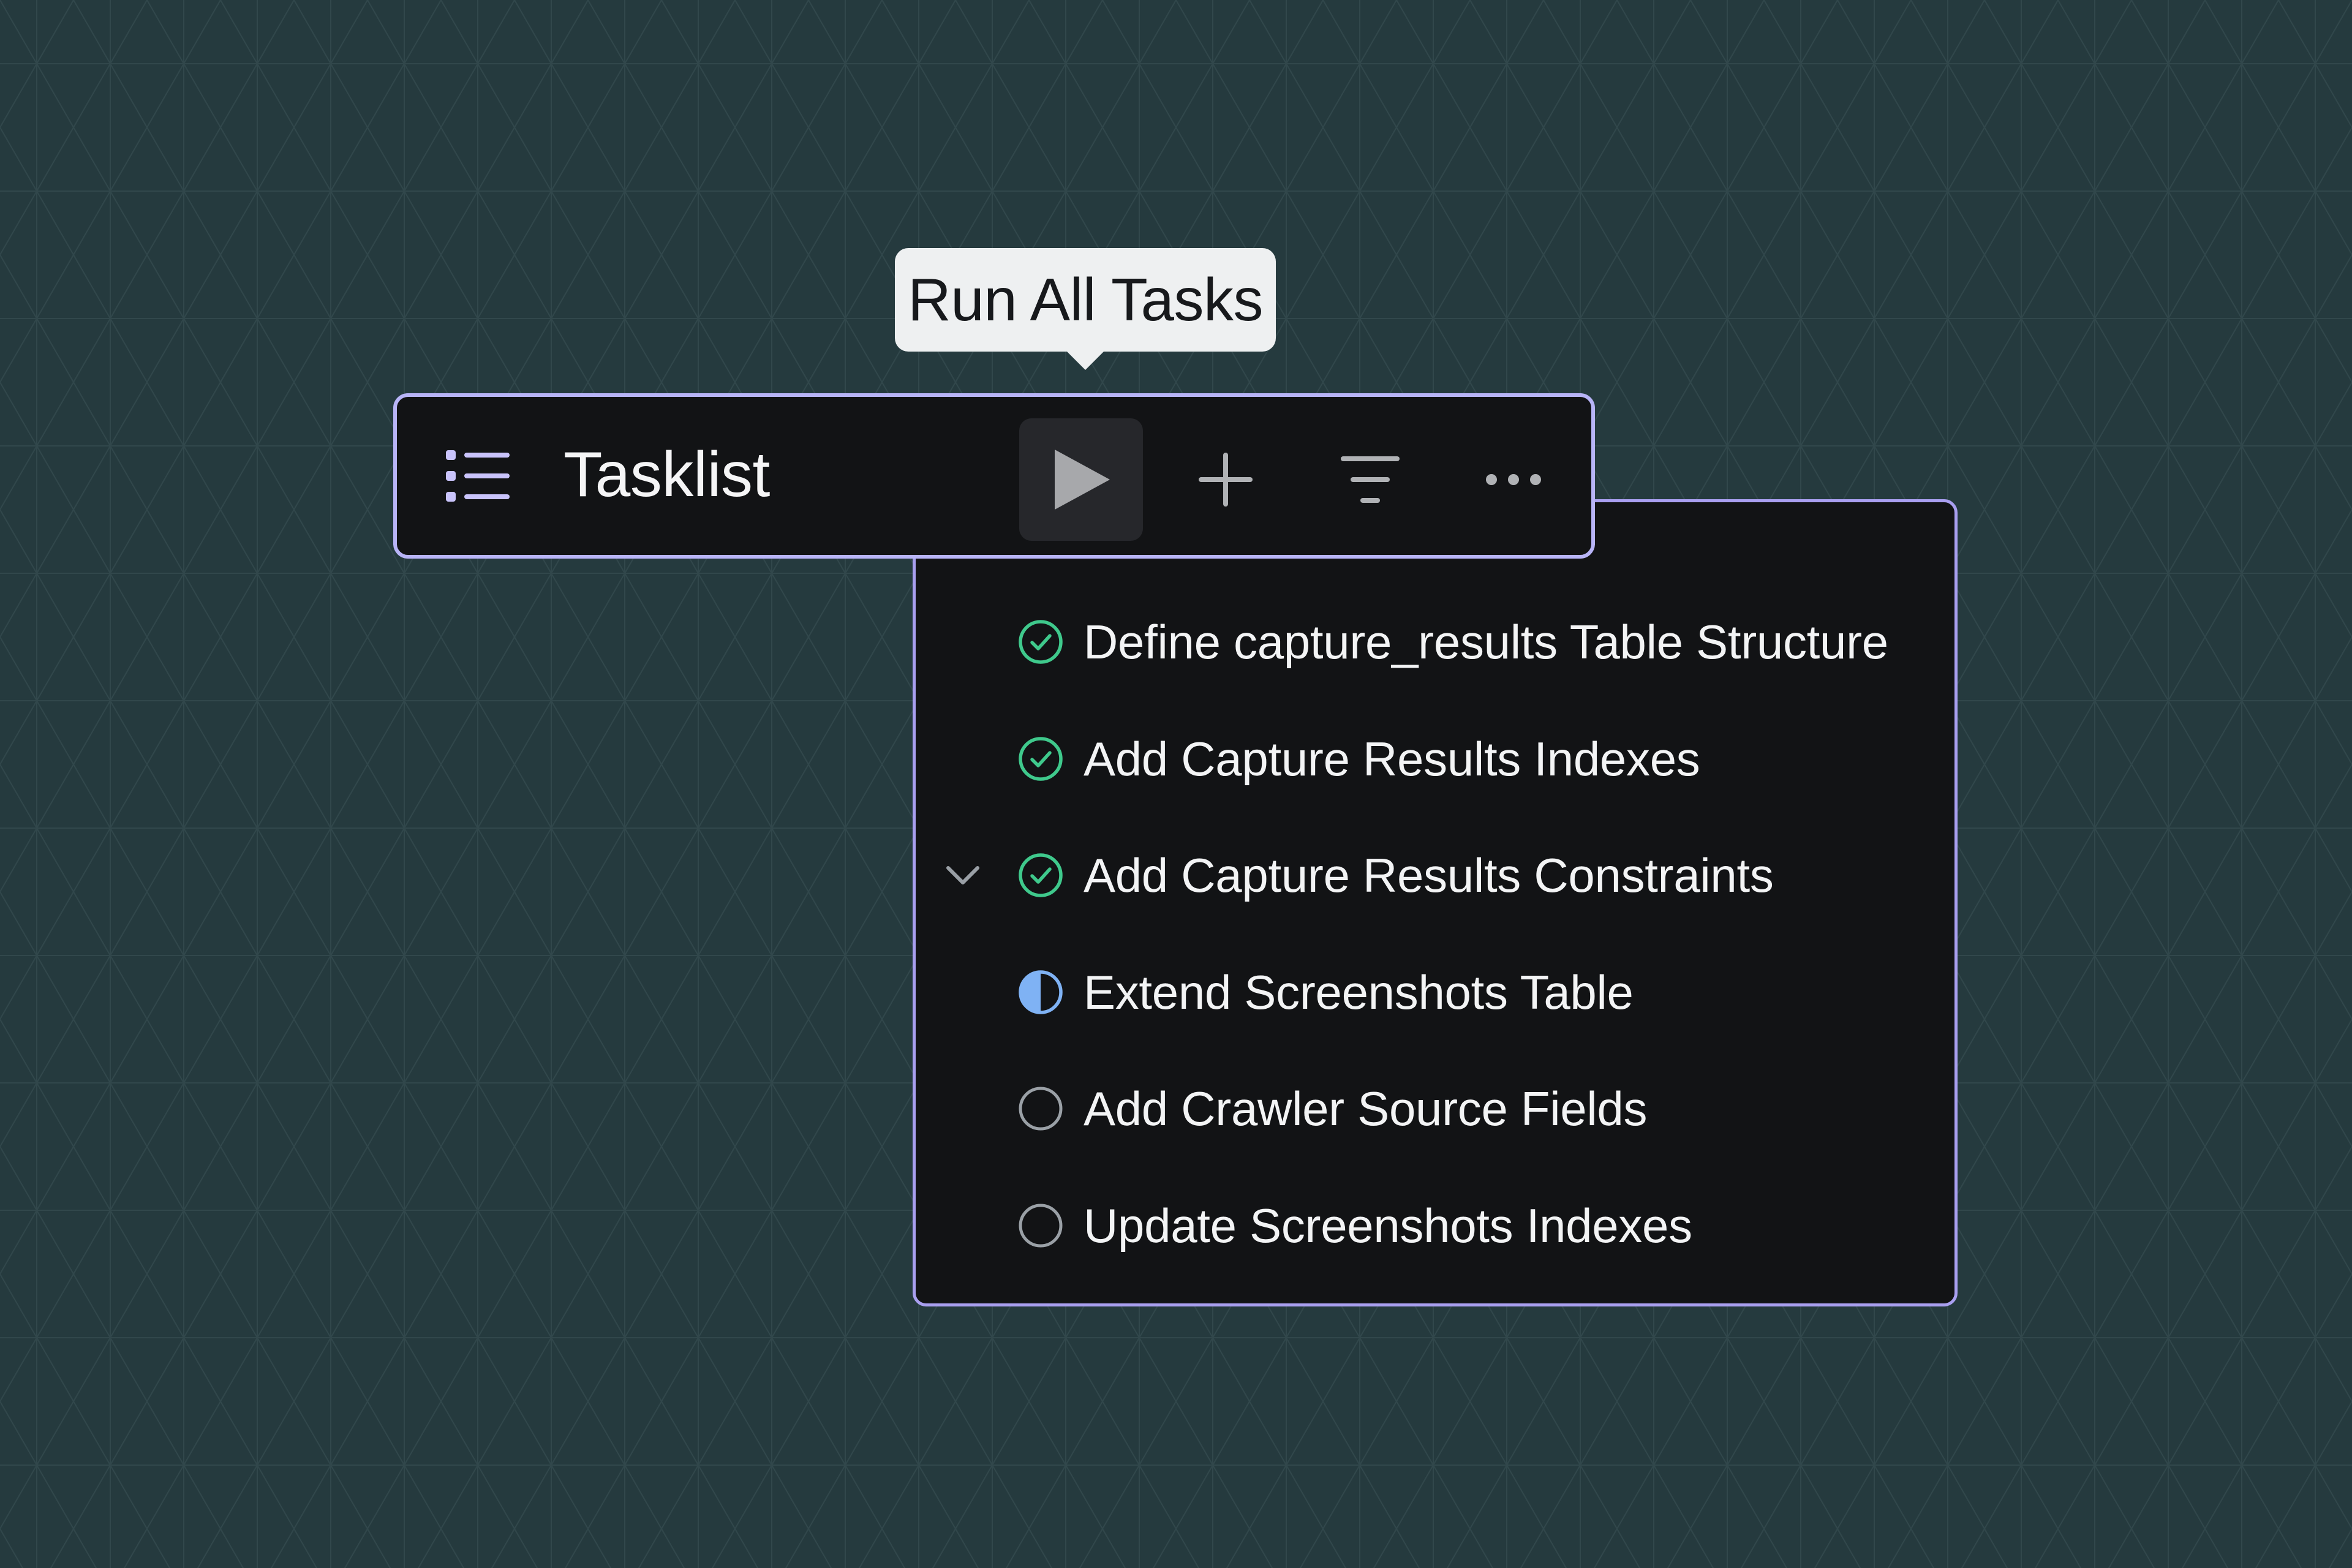 The width and height of the screenshot is (2352, 1568). I want to click on plus-icon, so click(1226, 480).